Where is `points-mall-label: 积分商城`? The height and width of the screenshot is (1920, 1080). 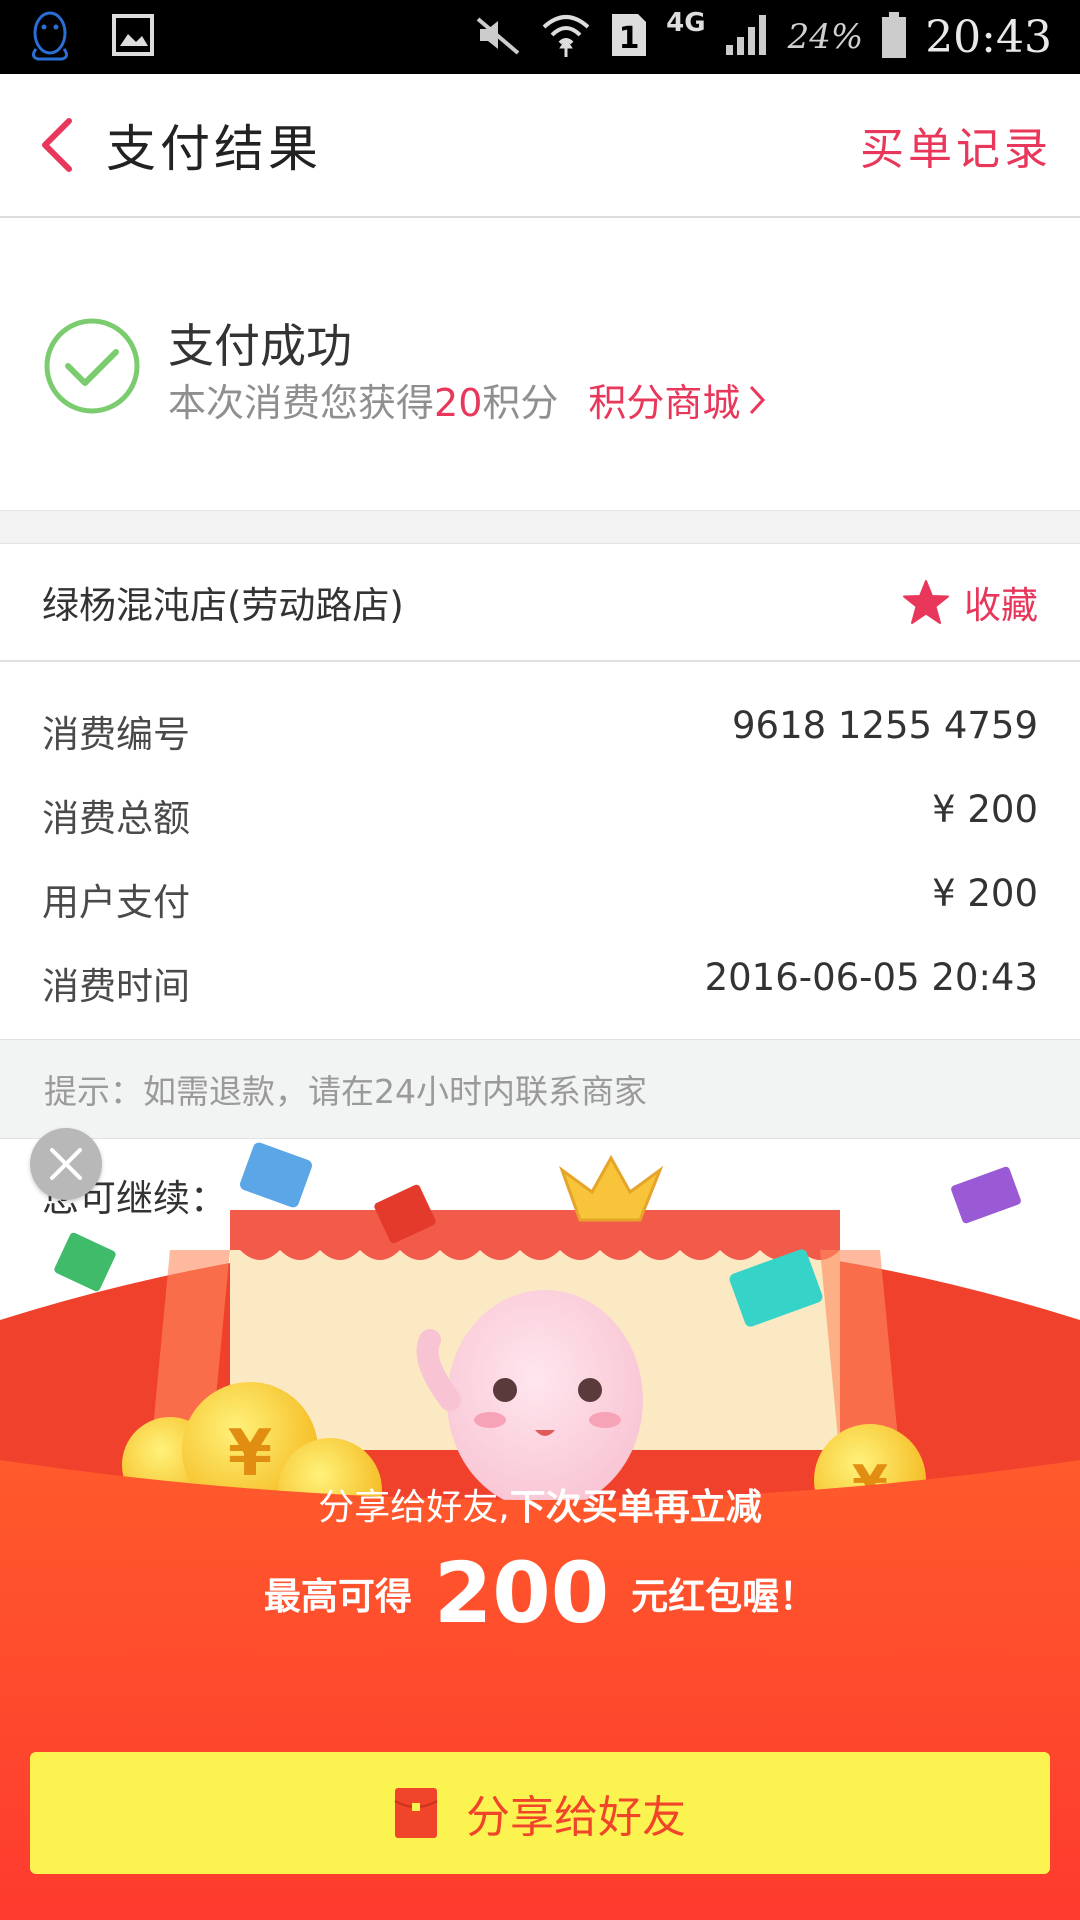
points-mall-label: 积分商城 is located at coordinates (664, 403).